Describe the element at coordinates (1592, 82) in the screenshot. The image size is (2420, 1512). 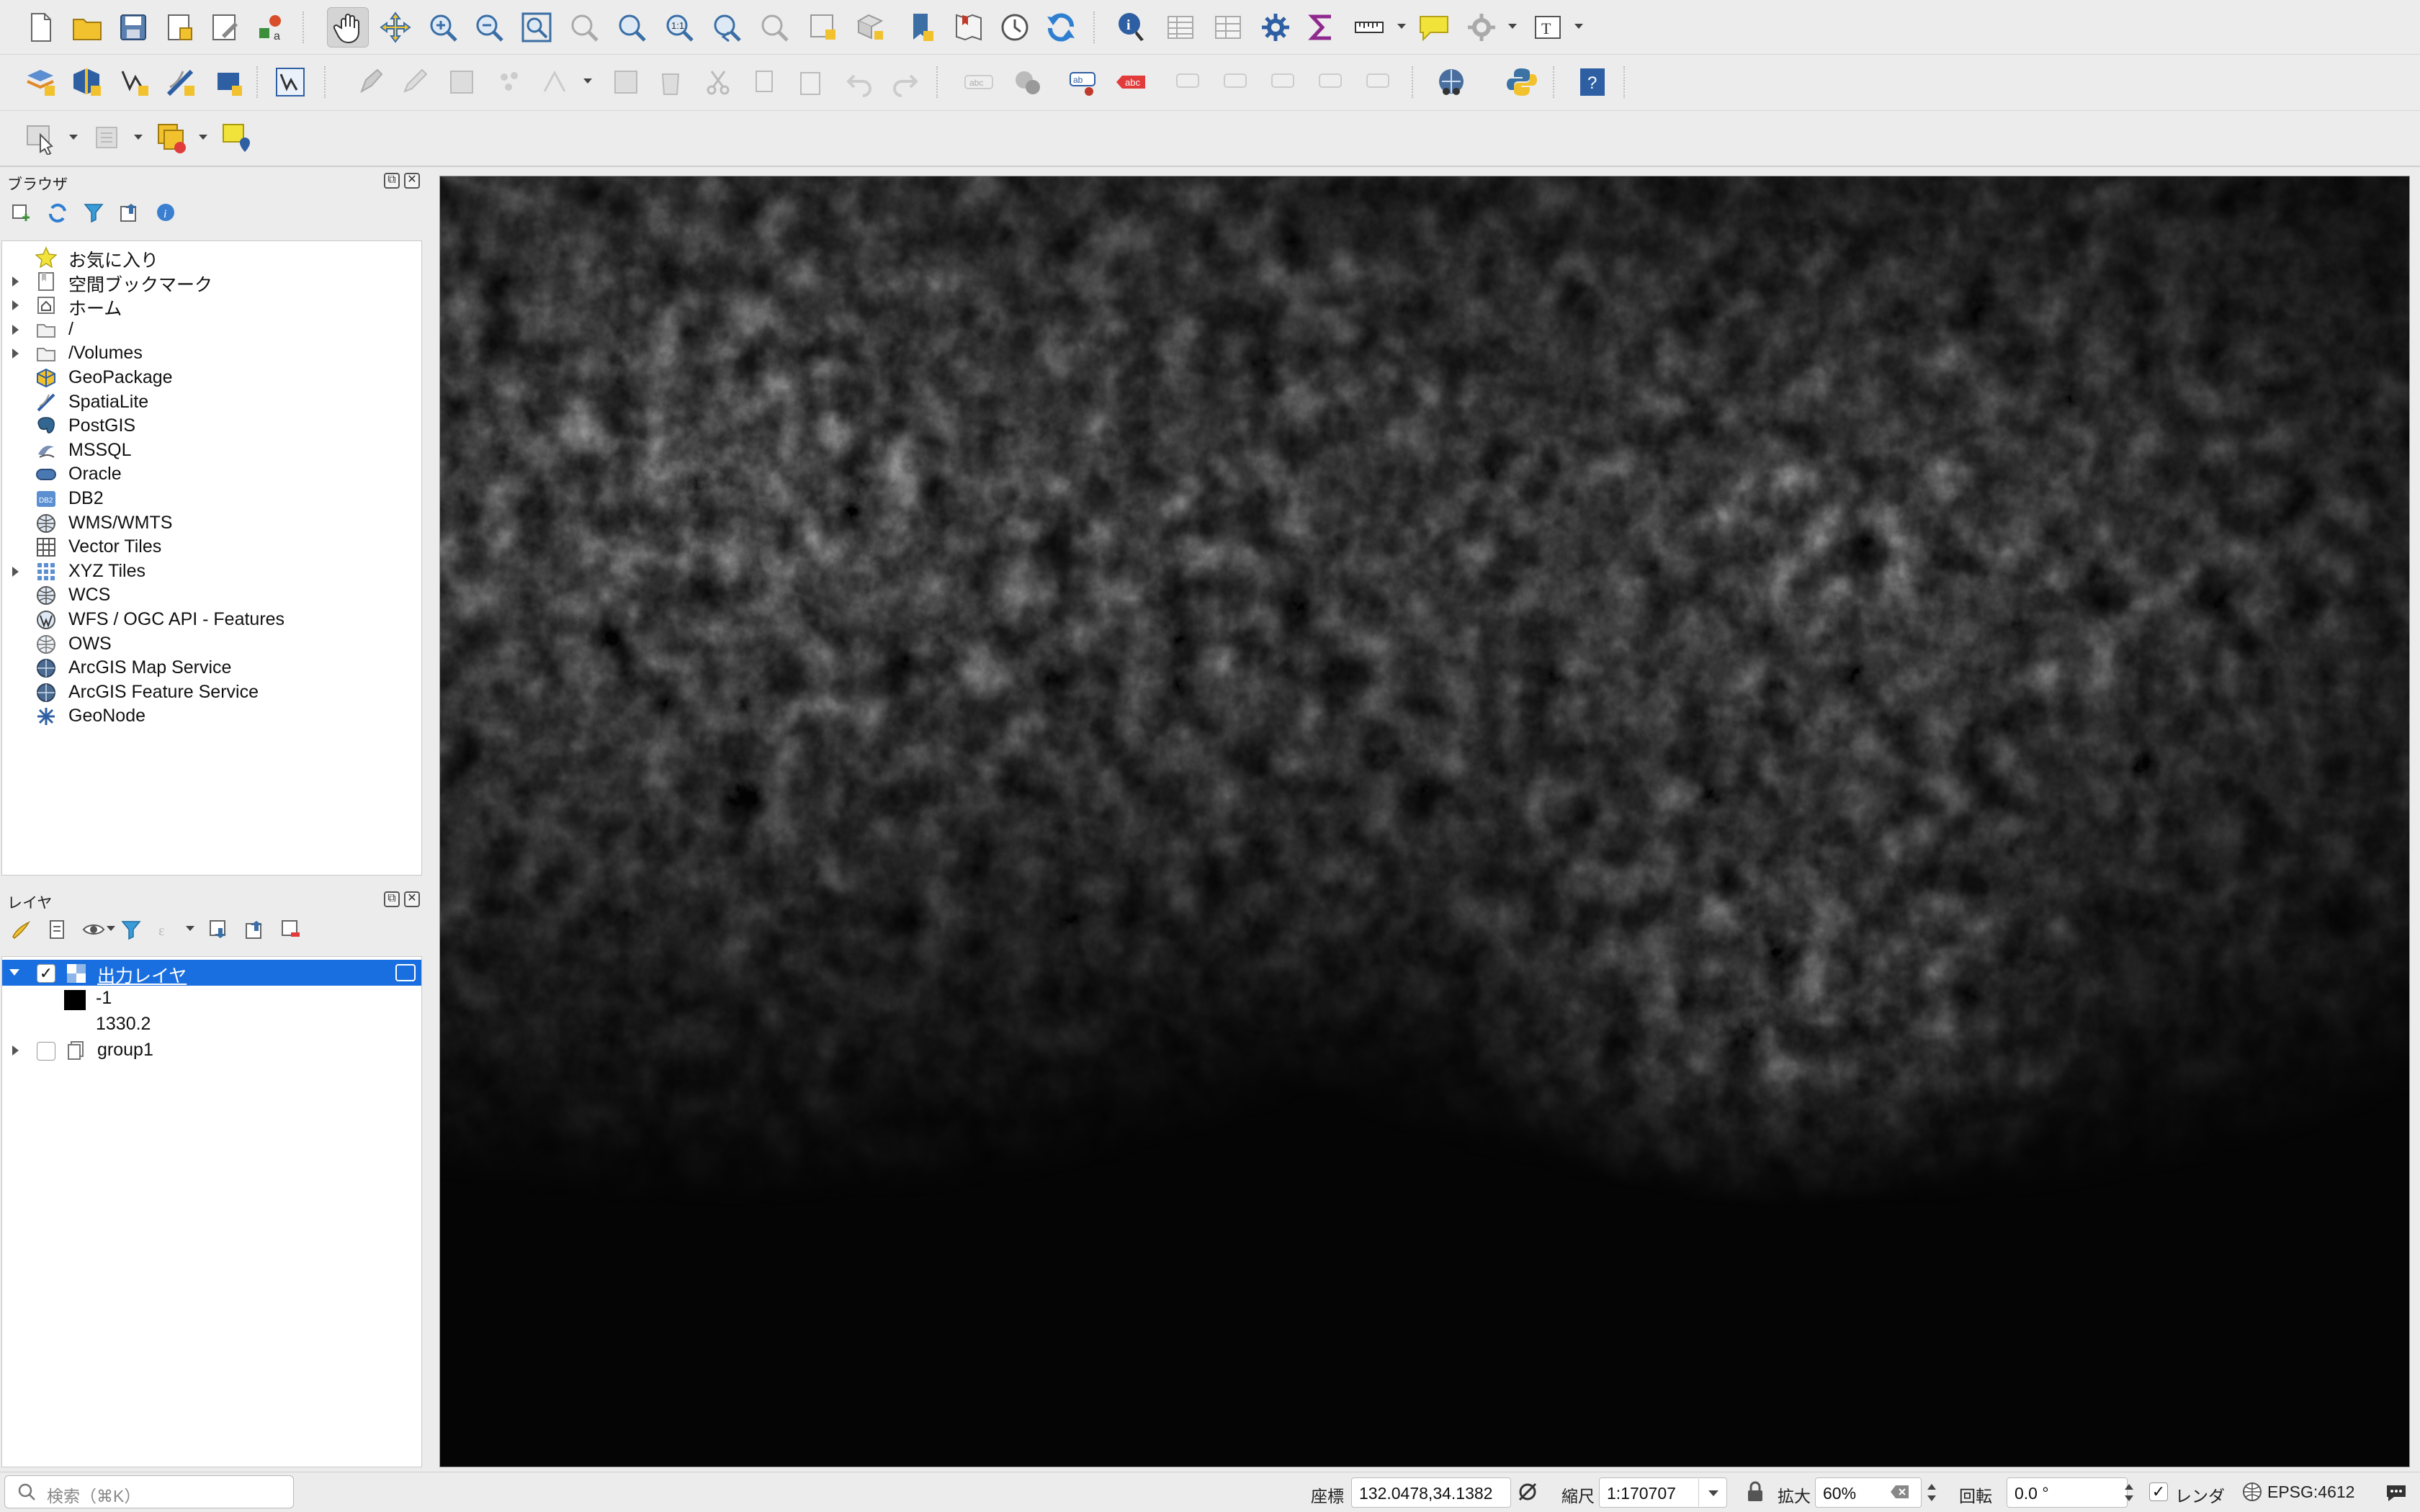
I see `help-icon: ?` at that location.